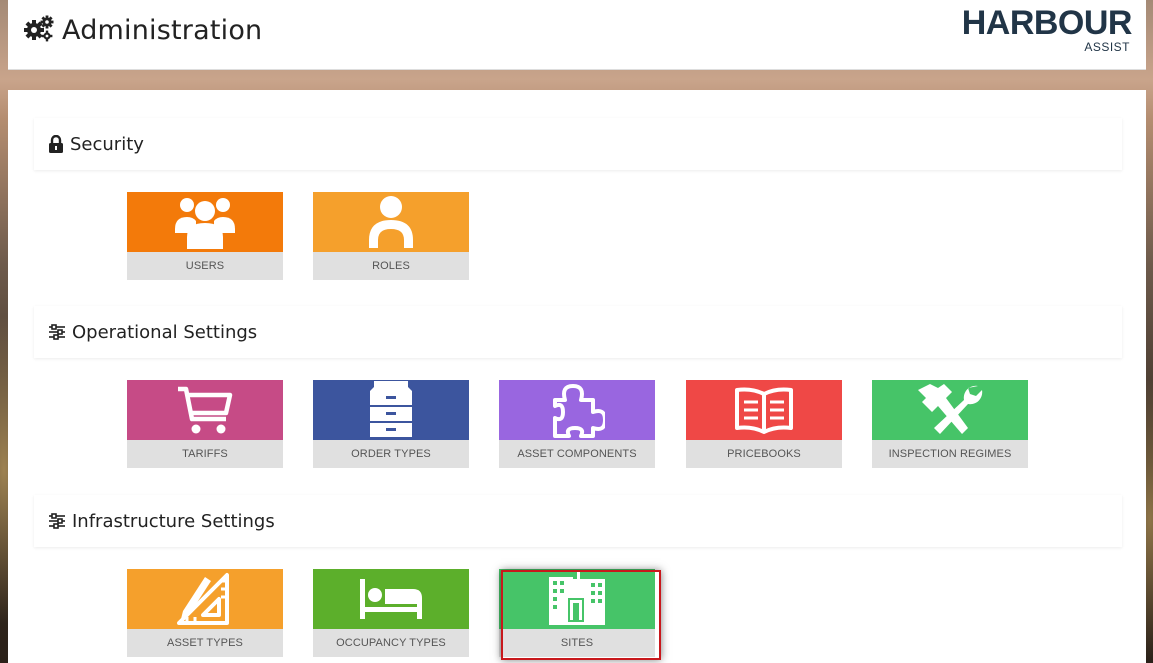  I want to click on page-title: Administration, so click(162, 30).